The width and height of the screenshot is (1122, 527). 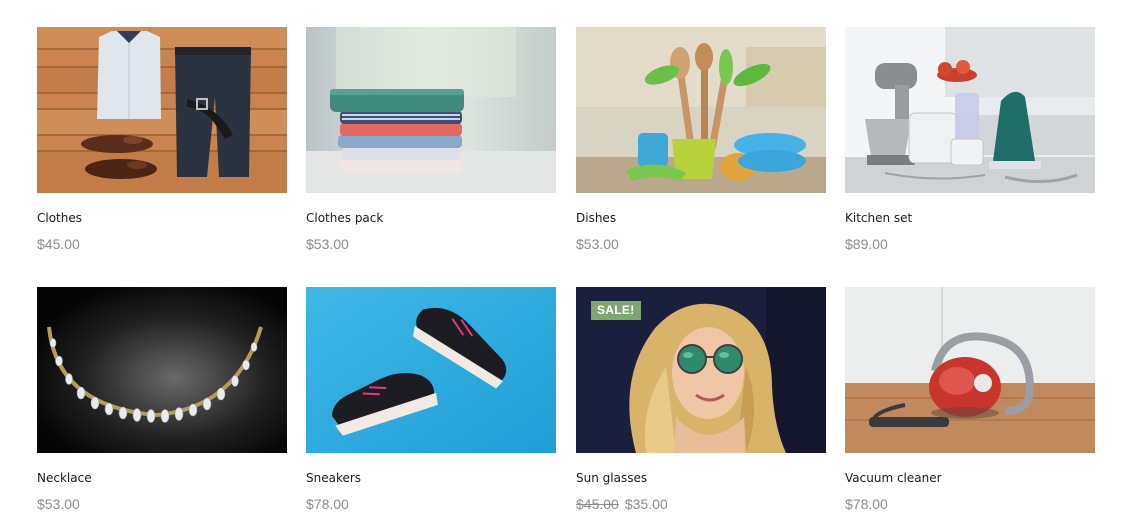 I want to click on product-price-row: $89.00, so click(x=970, y=244).